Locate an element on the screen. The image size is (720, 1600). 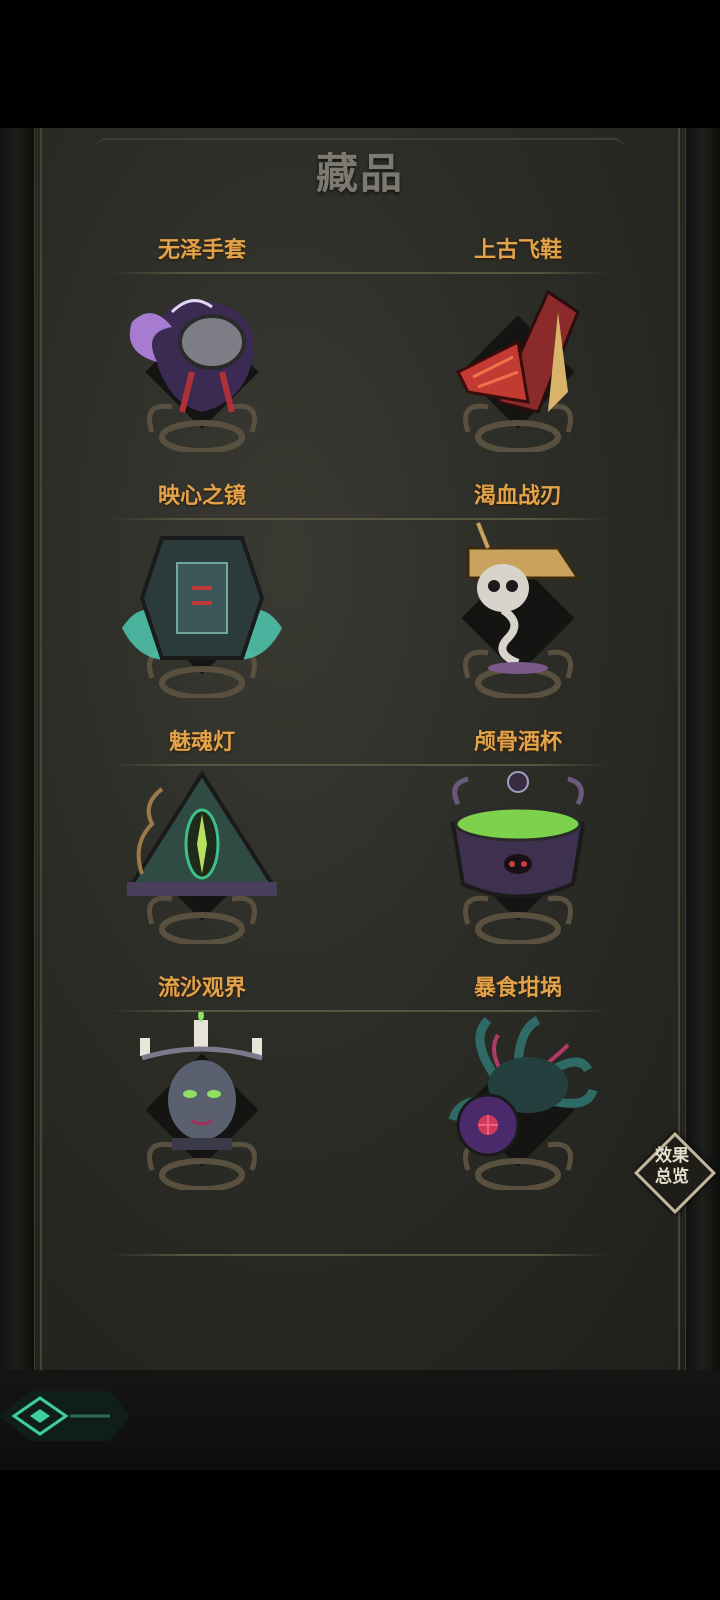
item-name: 暴食坩埚 is located at coordinates (517, 988).